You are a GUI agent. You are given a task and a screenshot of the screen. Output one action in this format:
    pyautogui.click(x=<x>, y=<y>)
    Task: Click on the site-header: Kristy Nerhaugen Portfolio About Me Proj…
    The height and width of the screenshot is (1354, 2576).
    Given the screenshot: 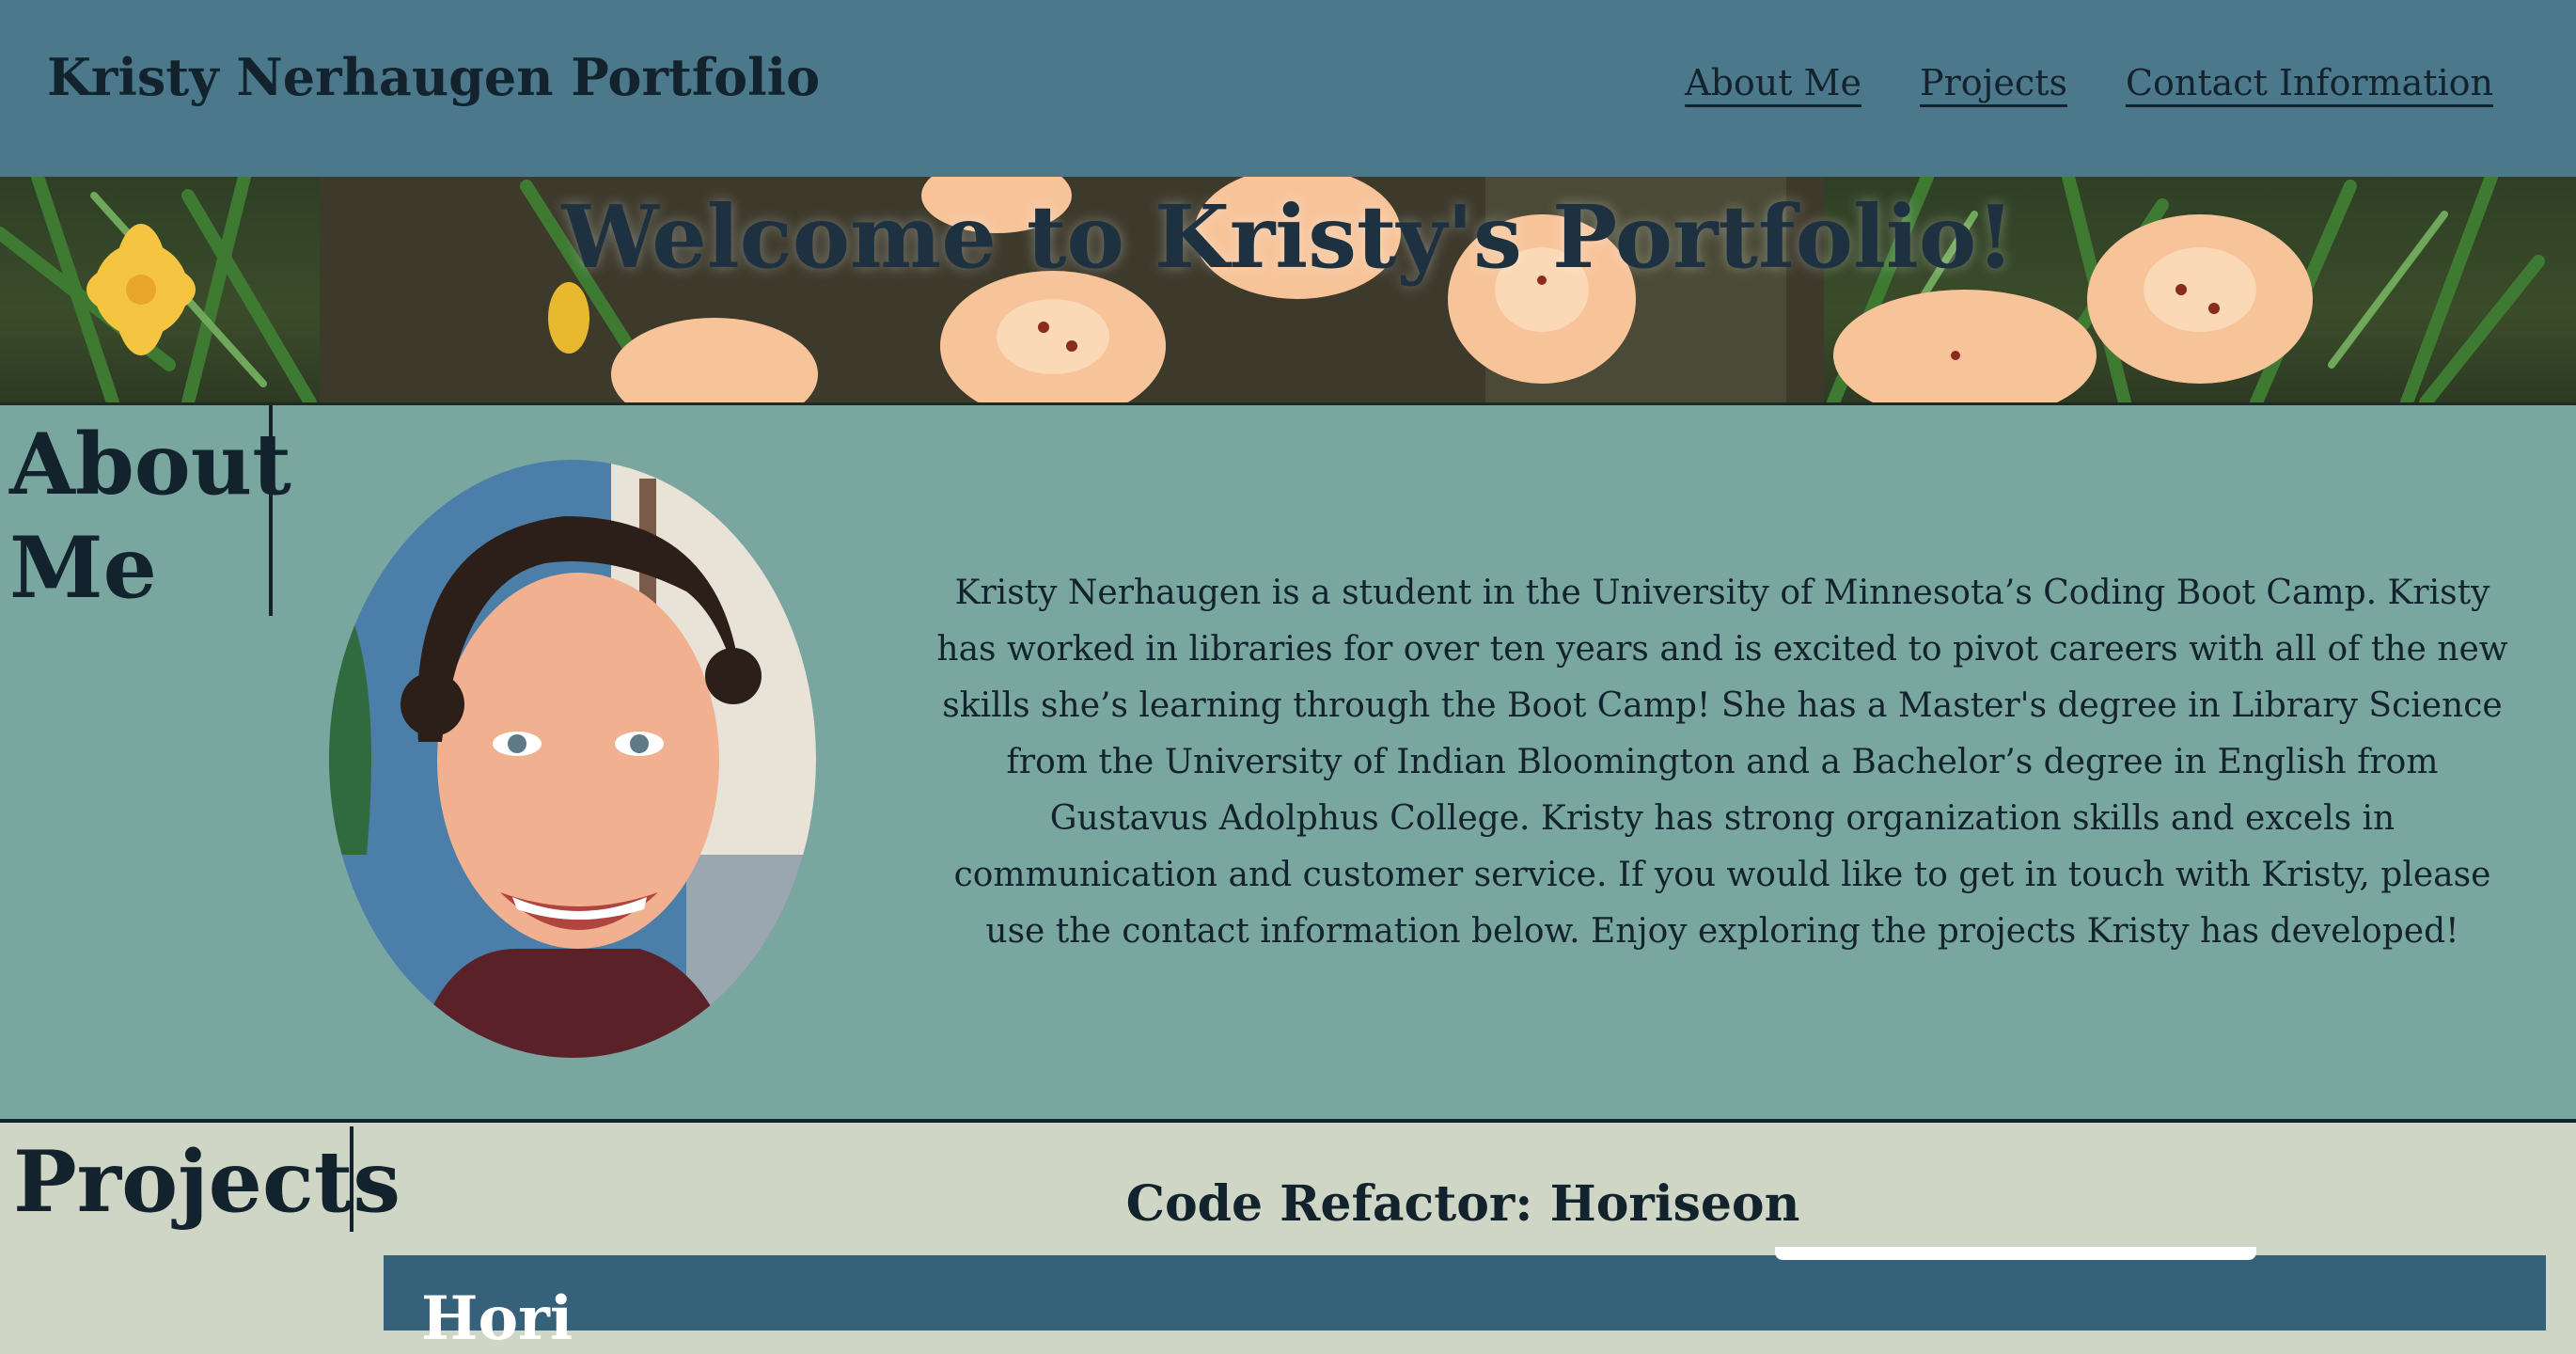 What is the action you would take?
    pyautogui.click(x=1288, y=88)
    